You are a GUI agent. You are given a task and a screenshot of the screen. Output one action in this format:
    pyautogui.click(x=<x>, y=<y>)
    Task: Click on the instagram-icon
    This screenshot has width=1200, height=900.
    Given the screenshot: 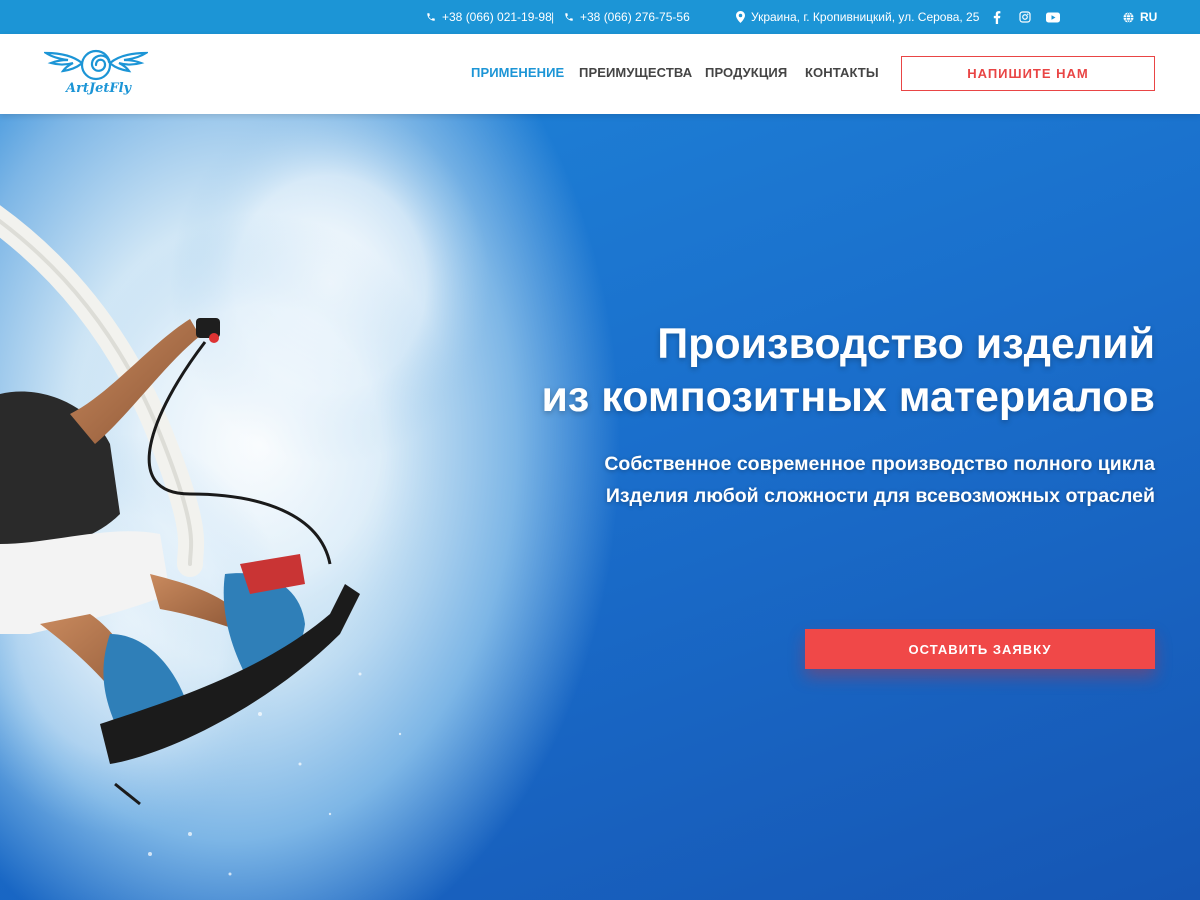 What is the action you would take?
    pyautogui.click(x=1025, y=17)
    